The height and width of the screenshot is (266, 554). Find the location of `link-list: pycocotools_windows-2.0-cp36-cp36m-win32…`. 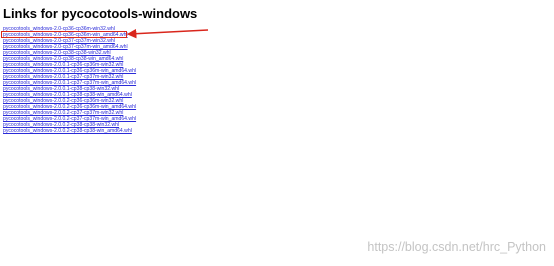

link-list: pycocotools_windows-2.0-cp36-cp36m-win32… is located at coordinates (69, 80).